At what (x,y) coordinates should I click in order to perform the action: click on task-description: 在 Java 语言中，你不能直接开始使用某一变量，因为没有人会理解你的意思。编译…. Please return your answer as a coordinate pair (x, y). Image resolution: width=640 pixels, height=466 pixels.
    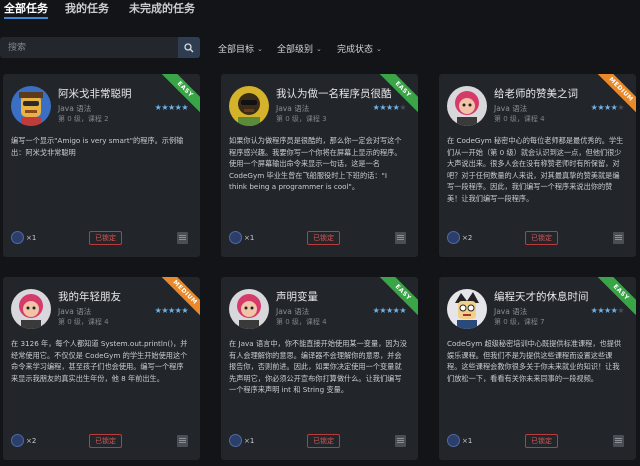
    Looking at the image, I should click on (318, 366).